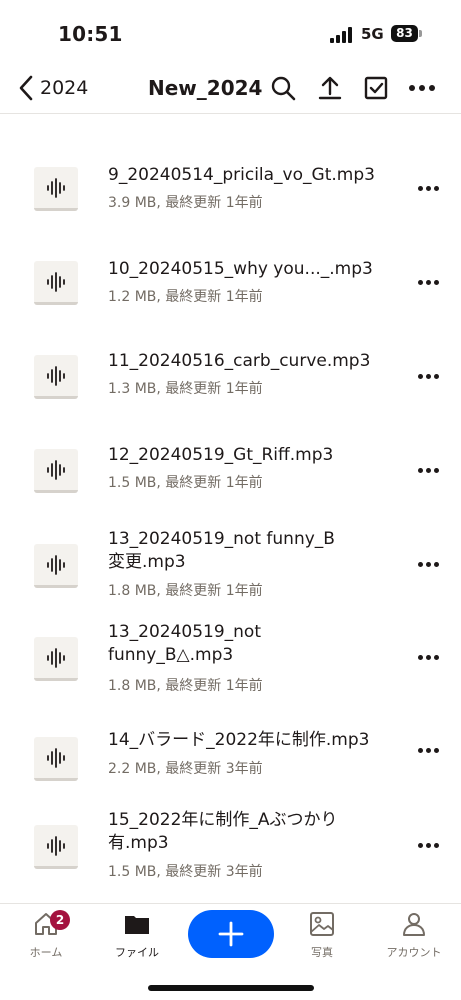  I want to click on person-icon, so click(414, 924).